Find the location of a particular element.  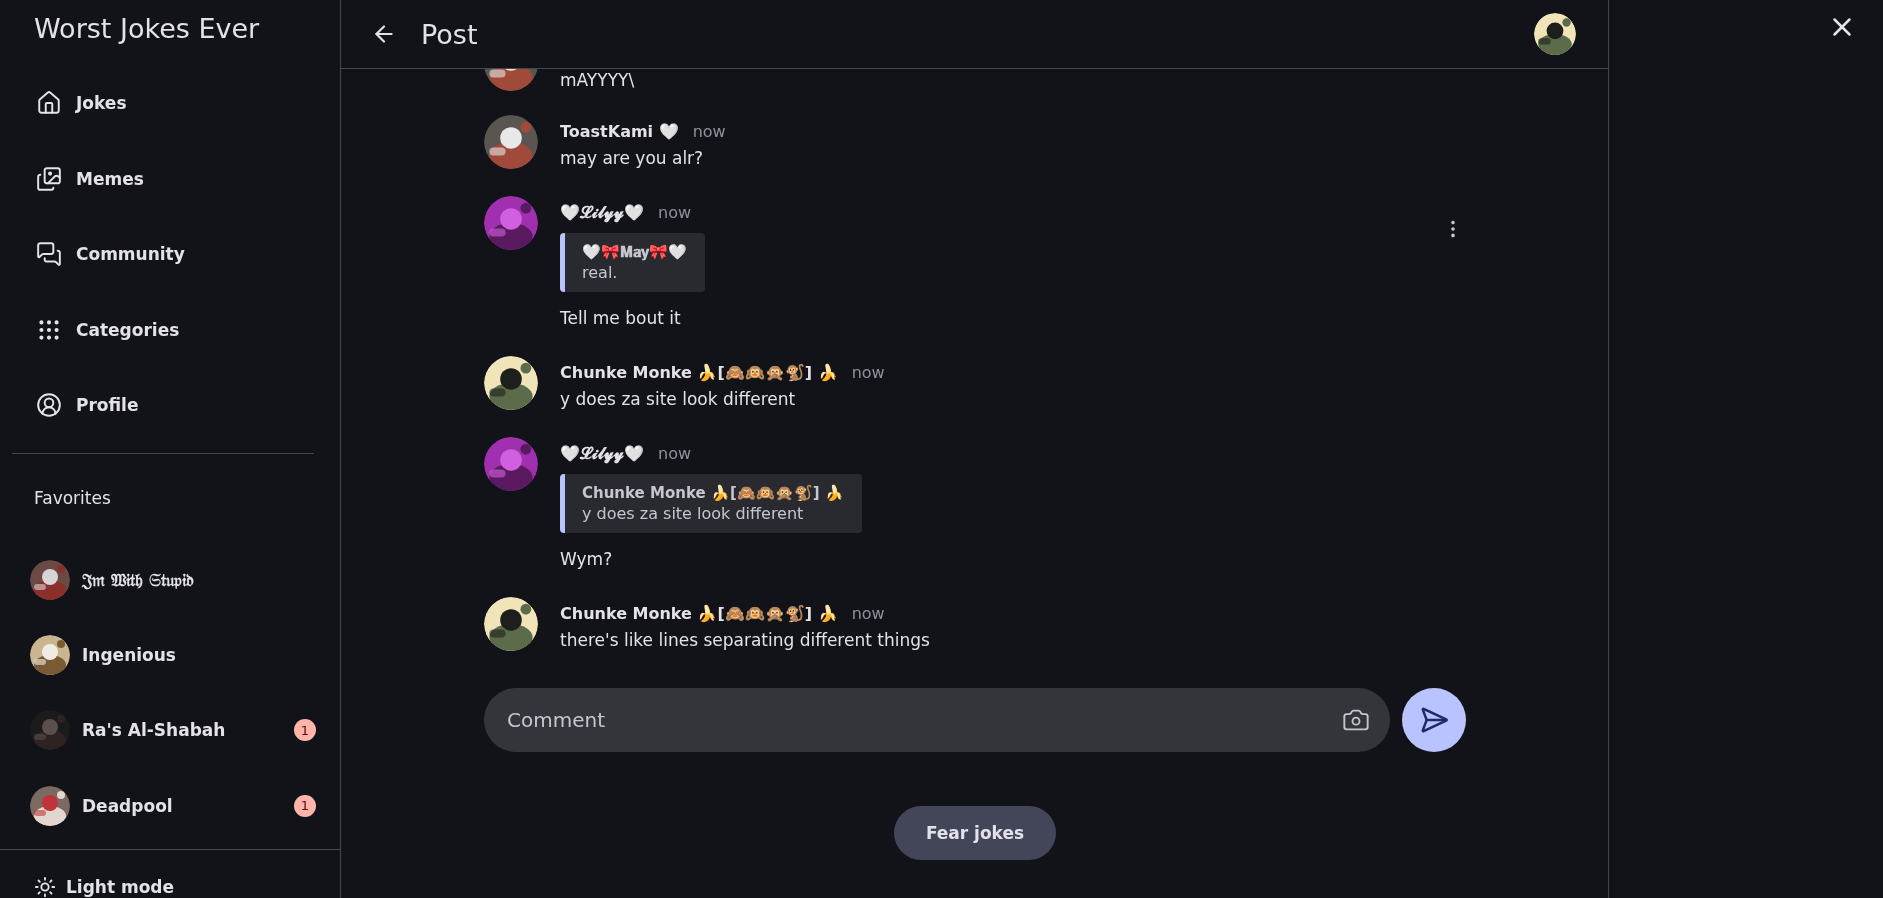

comment-text: y does za site look different is located at coordinates (678, 399).